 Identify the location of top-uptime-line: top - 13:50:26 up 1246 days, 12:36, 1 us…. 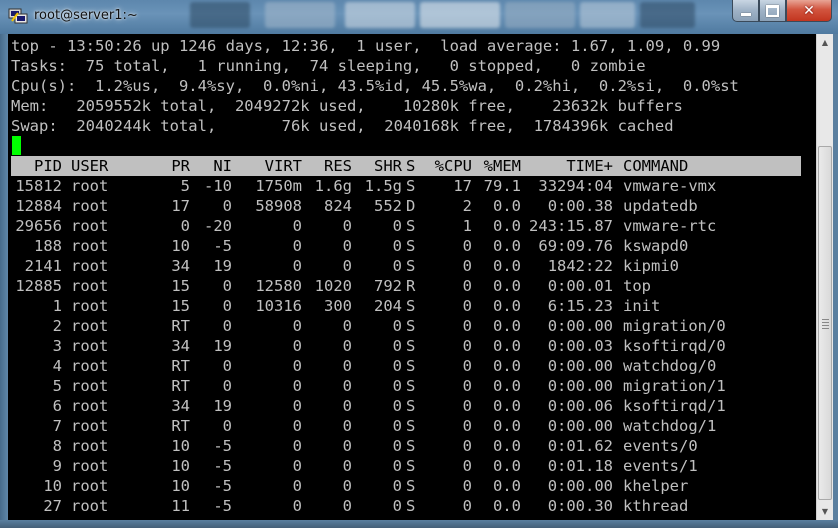
(366, 46).